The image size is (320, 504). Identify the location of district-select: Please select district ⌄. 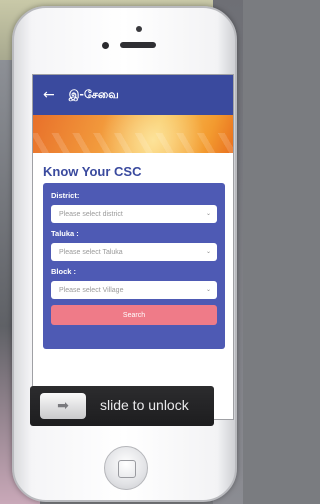
(134, 214).